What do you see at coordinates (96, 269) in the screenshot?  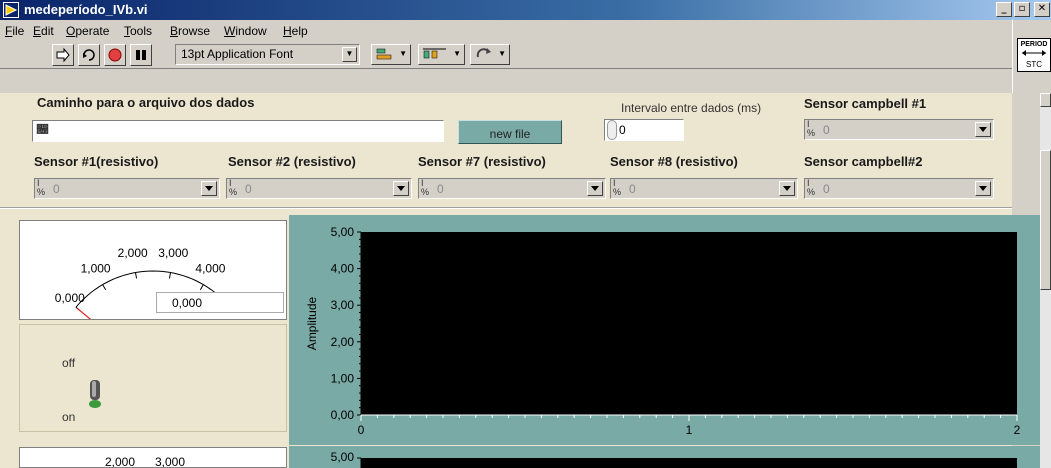 I see `meter-tick-label: 1,000` at bounding box center [96, 269].